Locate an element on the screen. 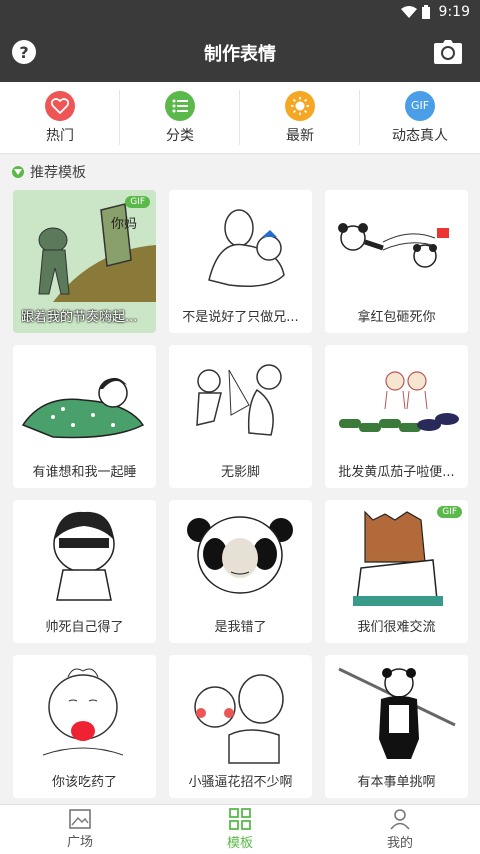  template-card: 是我错了 is located at coordinates (240, 571).